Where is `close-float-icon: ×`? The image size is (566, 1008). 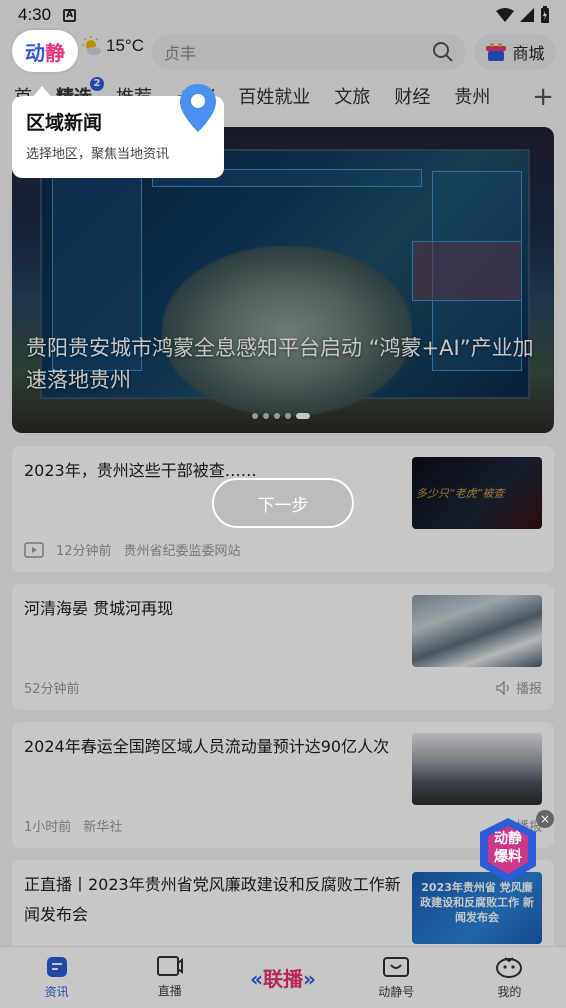
close-float-icon: × is located at coordinates (545, 819).